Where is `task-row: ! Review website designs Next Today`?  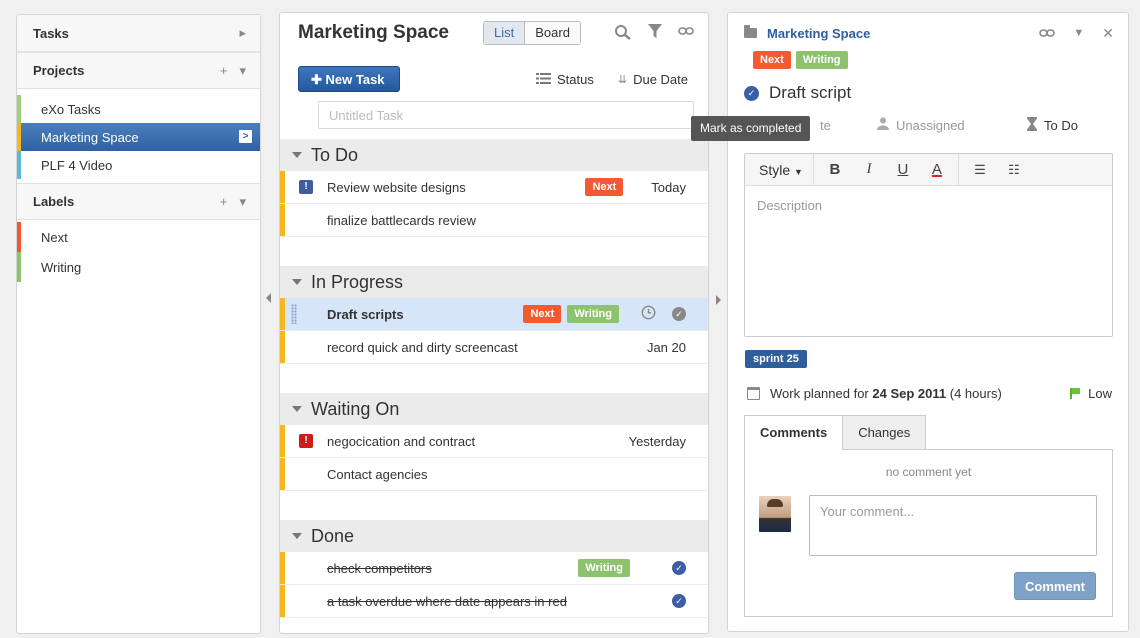
task-row: ! Review website designs Next Today is located at coordinates (494, 187).